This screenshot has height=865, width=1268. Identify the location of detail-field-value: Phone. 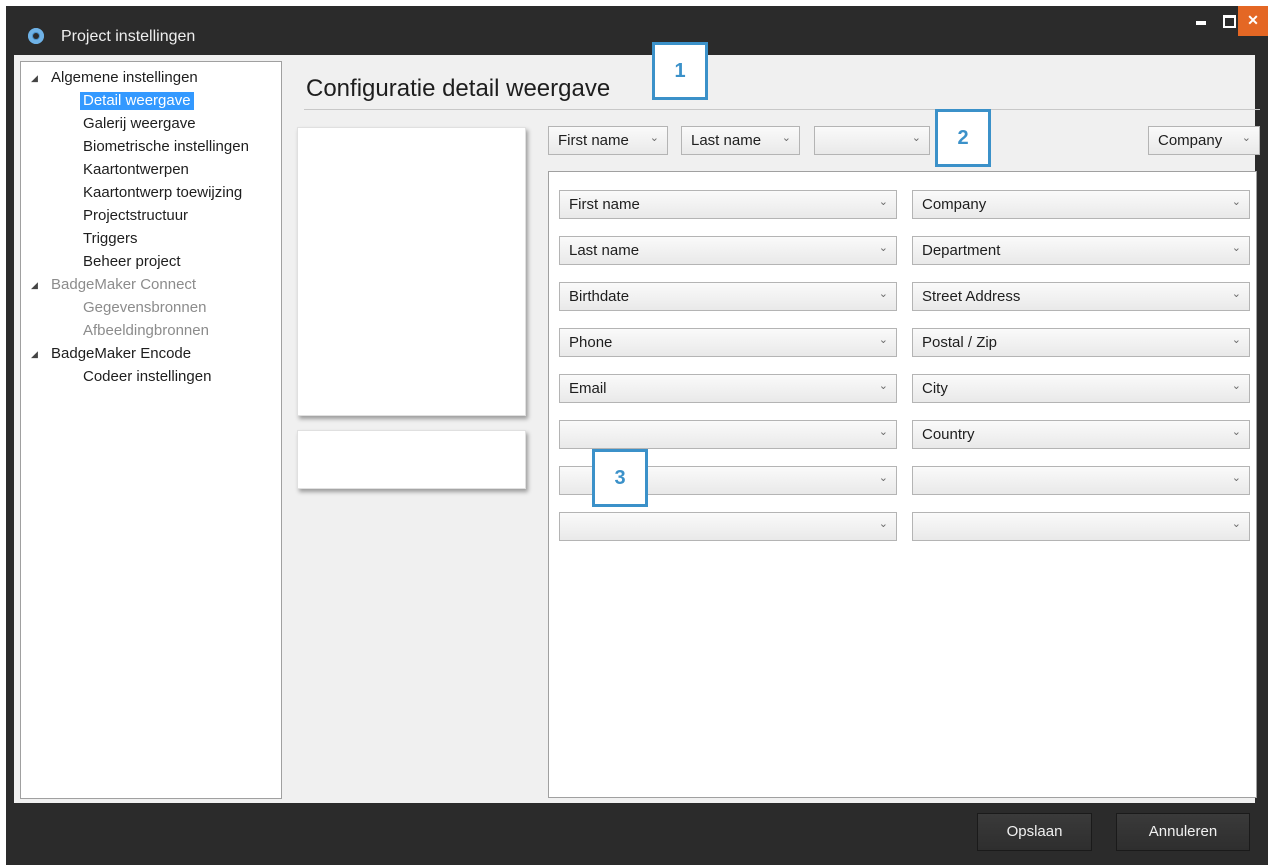
(591, 342).